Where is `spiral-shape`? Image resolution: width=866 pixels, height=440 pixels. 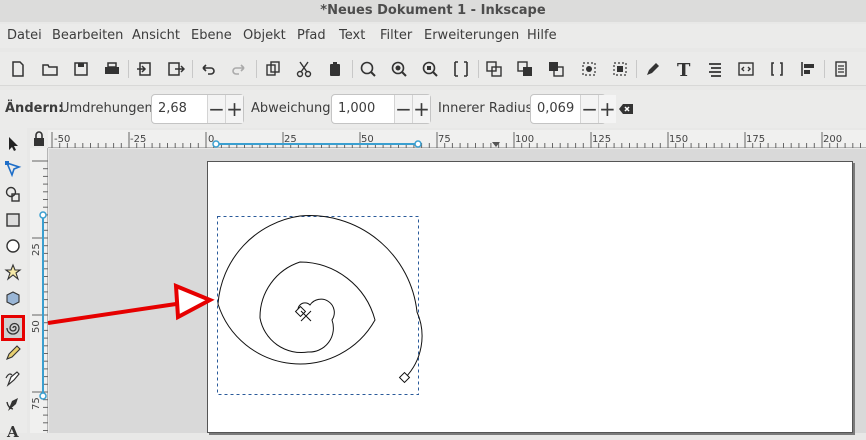
spiral-shape is located at coordinates (320, 297).